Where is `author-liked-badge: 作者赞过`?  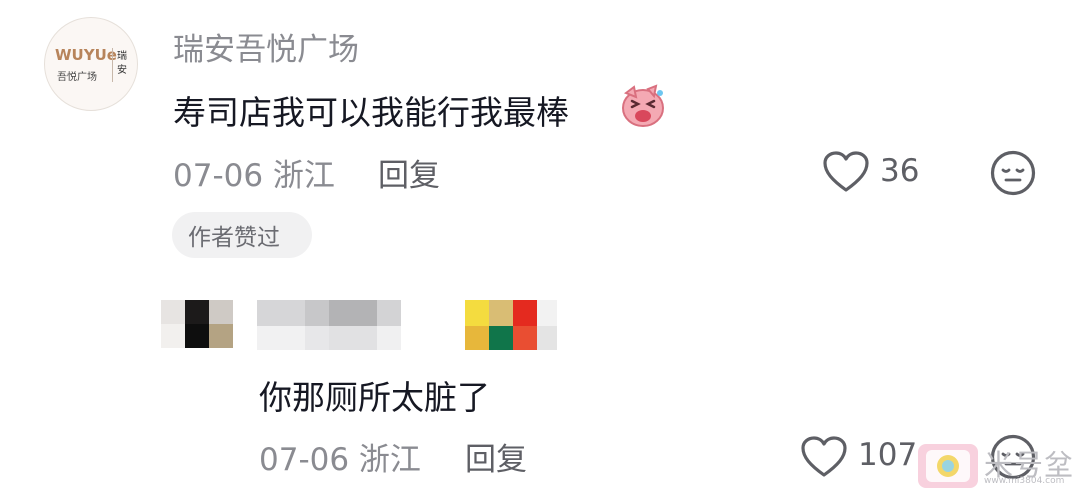 author-liked-badge: 作者赞过 is located at coordinates (242, 235).